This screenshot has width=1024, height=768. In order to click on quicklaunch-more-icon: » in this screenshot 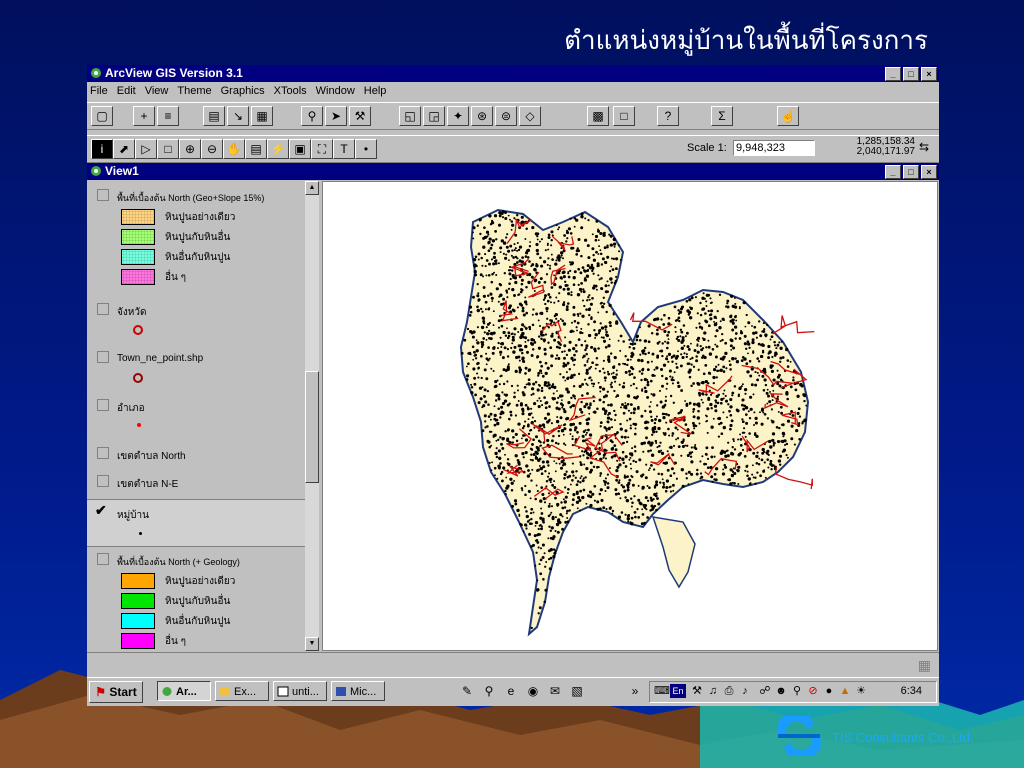, I will do `click(635, 691)`.